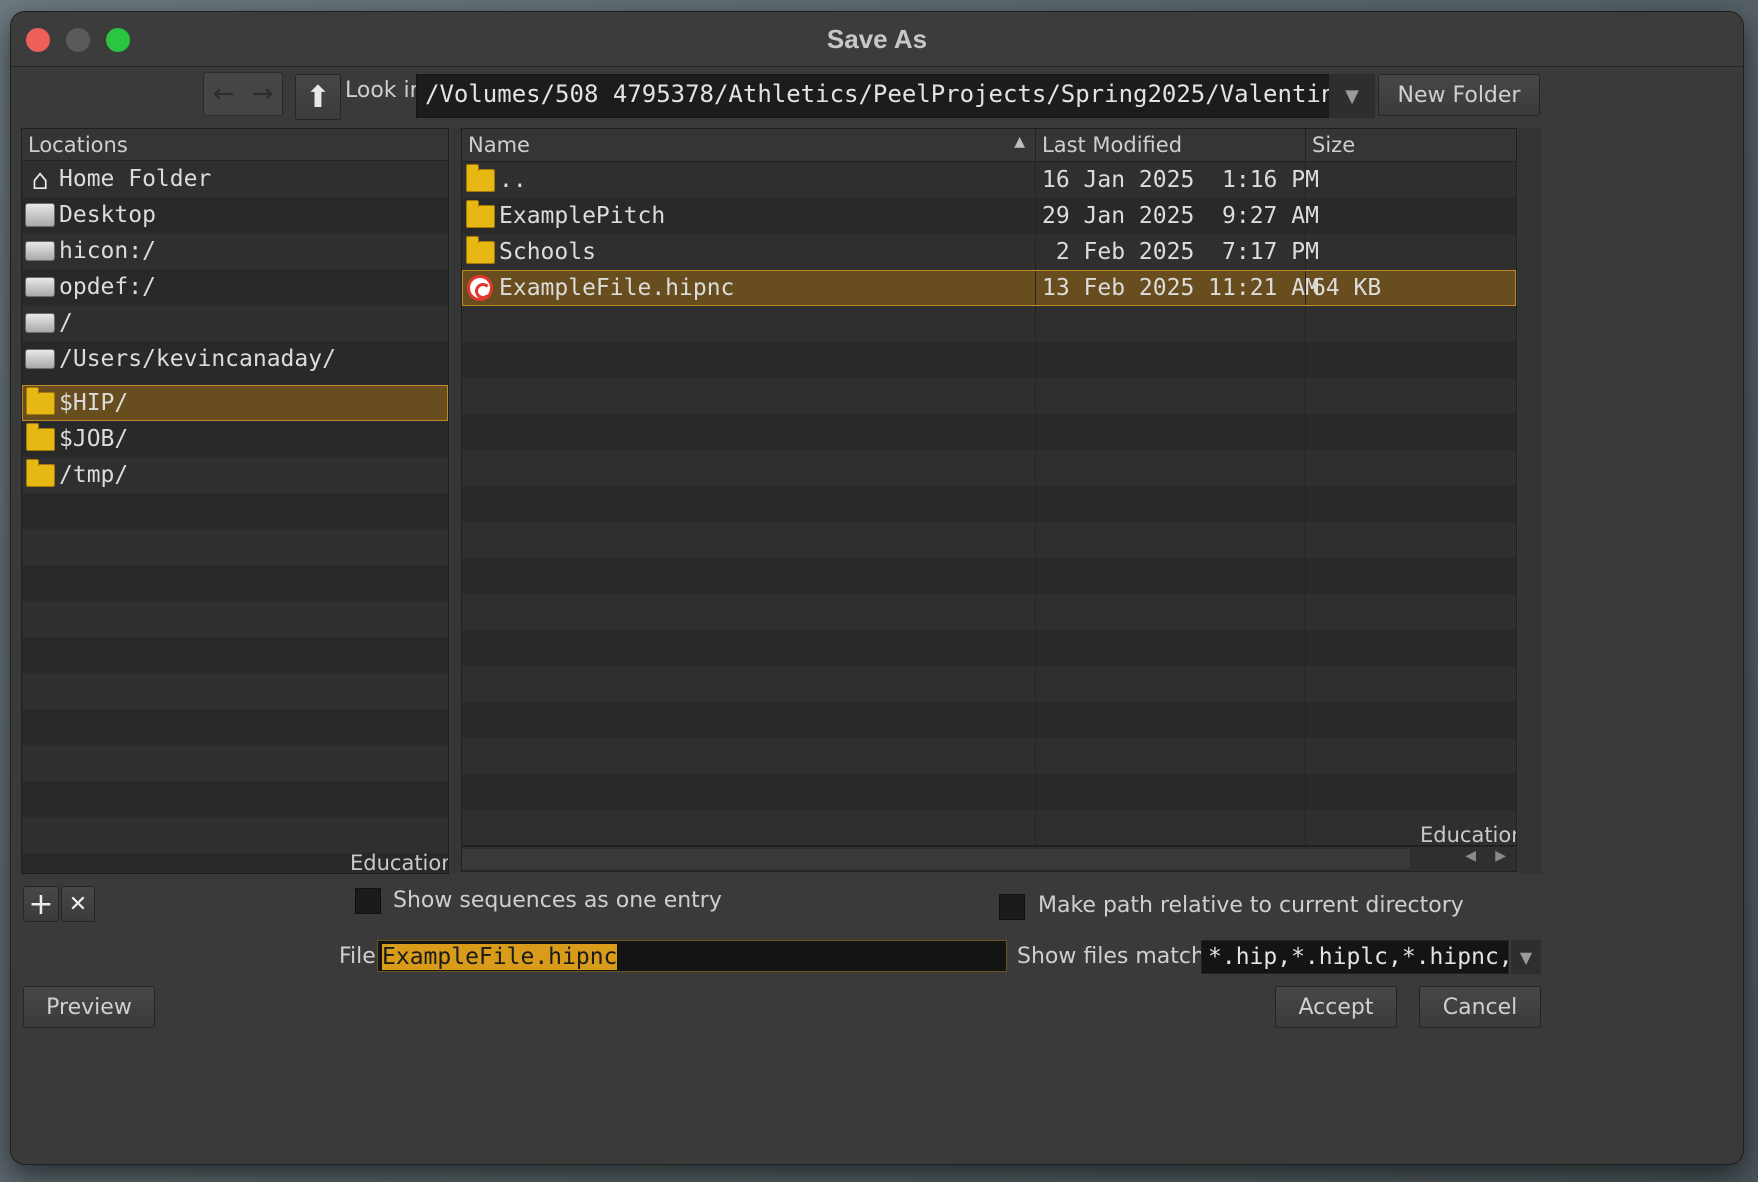 Image resolution: width=1758 pixels, height=1182 pixels. Describe the element at coordinates (235, 475) in the screenshot. I see `location-item: /tmp/` at that location.